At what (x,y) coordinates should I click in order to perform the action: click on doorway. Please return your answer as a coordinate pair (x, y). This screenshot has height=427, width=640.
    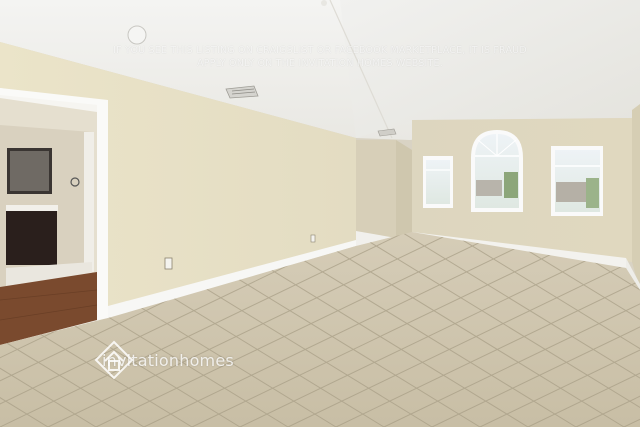
    Looking at the image, I should click on (54, 216).